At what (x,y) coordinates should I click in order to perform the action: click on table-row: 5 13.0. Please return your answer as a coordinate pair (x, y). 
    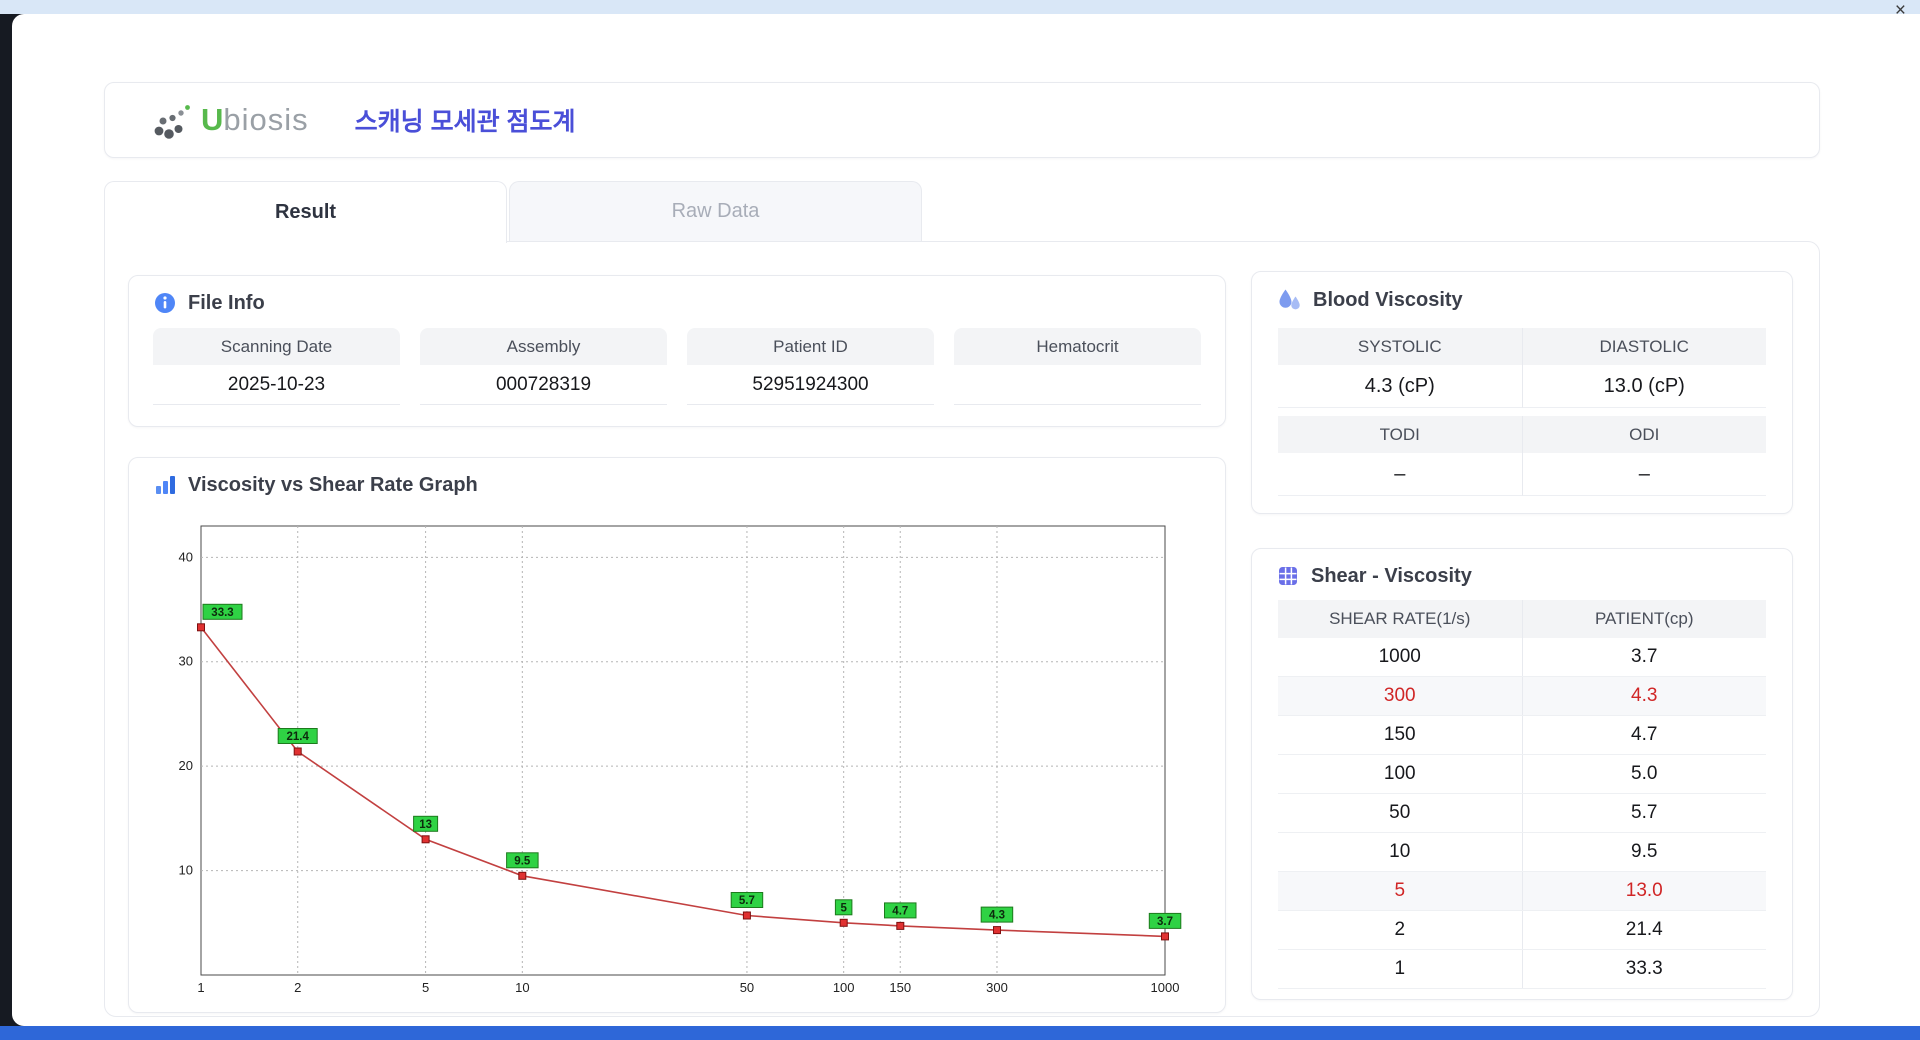
    Looking at the image, I should click on (1522, 891).